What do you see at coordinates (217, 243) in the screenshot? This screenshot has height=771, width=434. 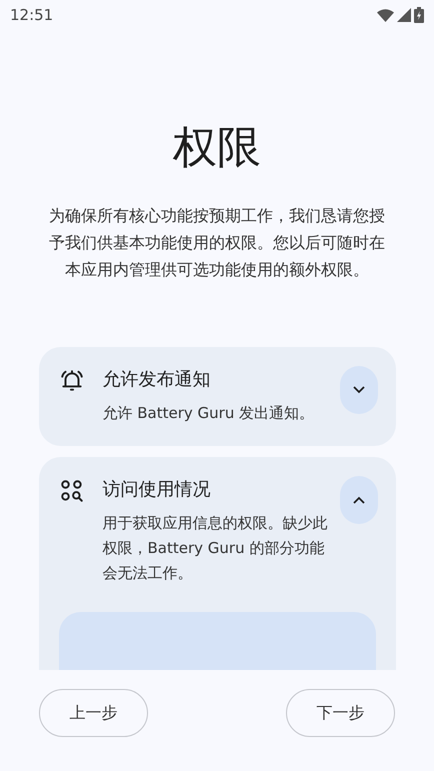 I see `intro-text: 为确保所有核心功能按预期工作，我们恳请您授予我们供基本功能使用的权限。您以后可随时在本应用内管理供可选功能使用的额外权限。` at bounding box center [217, 243].